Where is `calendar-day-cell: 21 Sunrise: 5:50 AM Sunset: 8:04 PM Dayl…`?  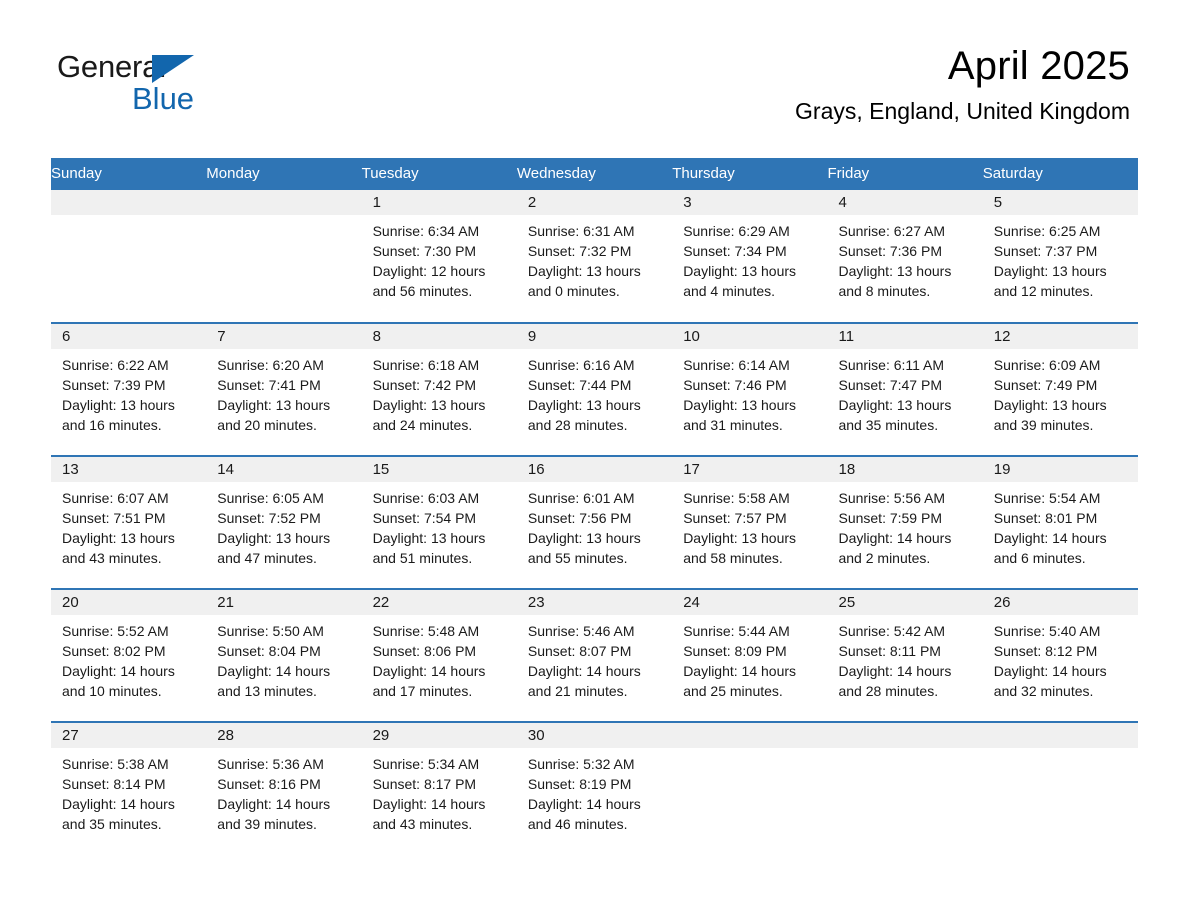
calendar-day-cell: 21 Sunrise: 5:50 AM Sunset: 8:04 PM Dayl… is located at coordinates (284, 655).